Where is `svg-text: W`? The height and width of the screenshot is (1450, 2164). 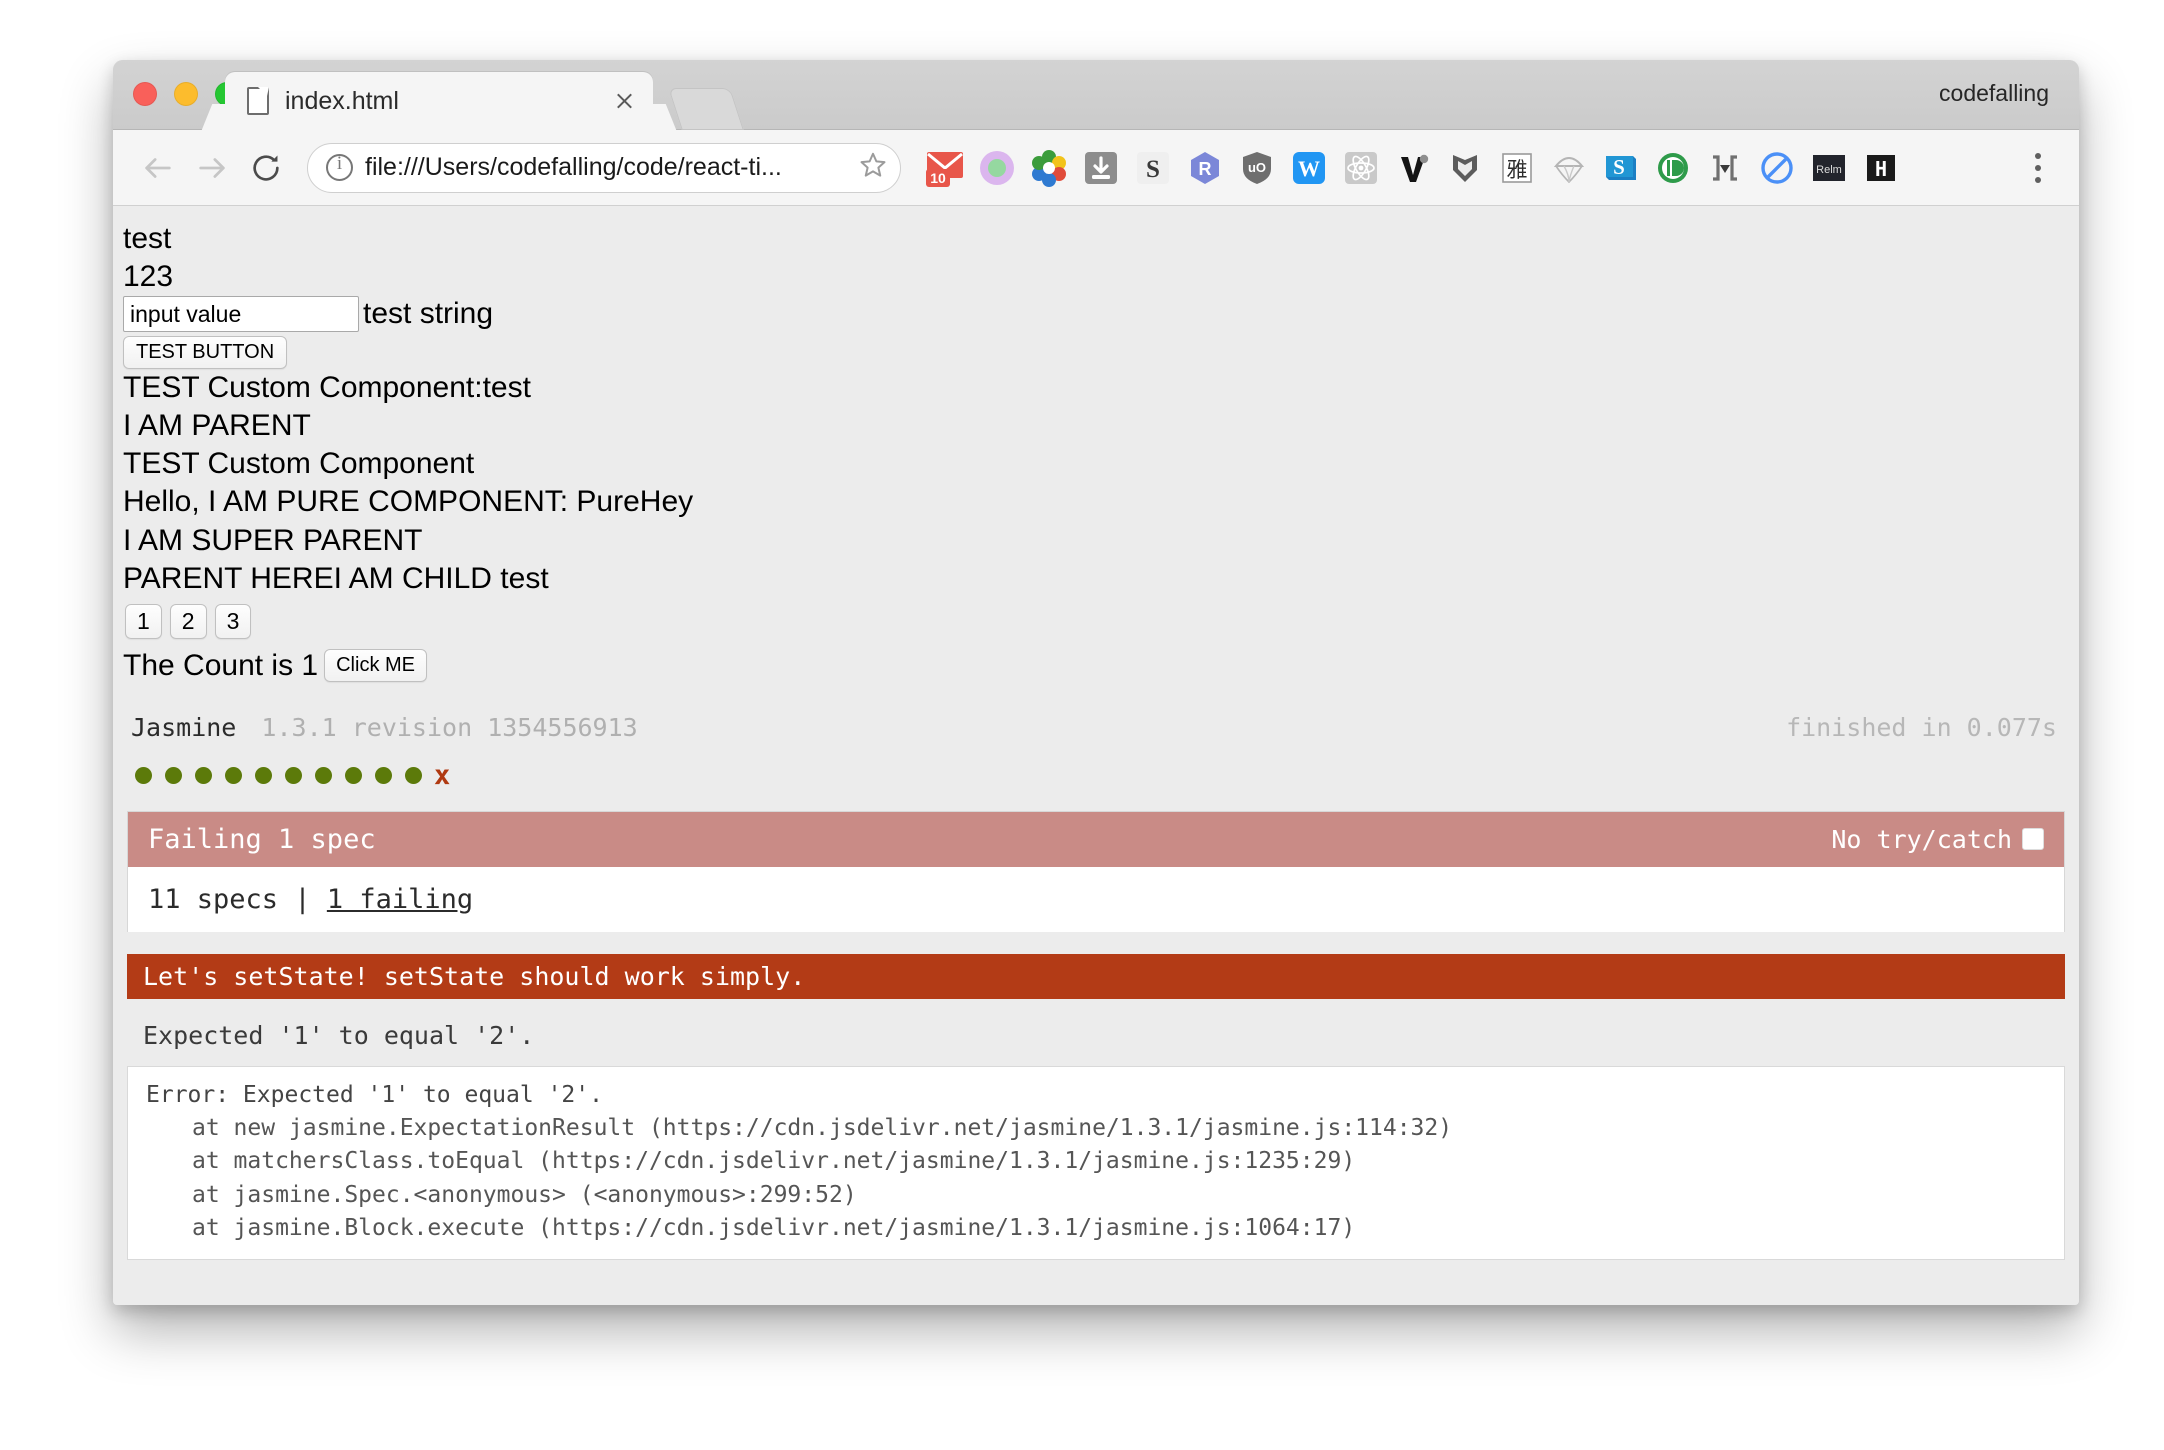
svg-text: W is located at coordinates (1309, 168).